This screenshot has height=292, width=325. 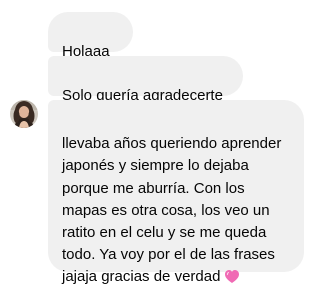 I want to click on pink-heart-emoji-icon, so click(x=232, y=280).